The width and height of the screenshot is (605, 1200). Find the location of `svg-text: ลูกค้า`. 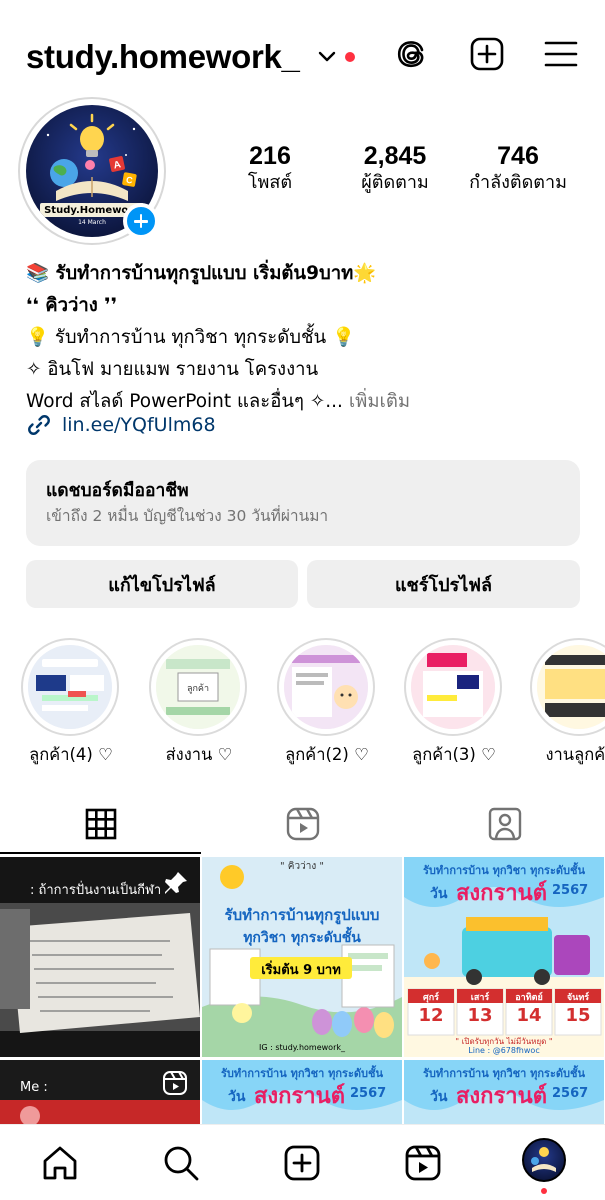

svg-text: ลูกค้า is located at coordinates (198, 688).